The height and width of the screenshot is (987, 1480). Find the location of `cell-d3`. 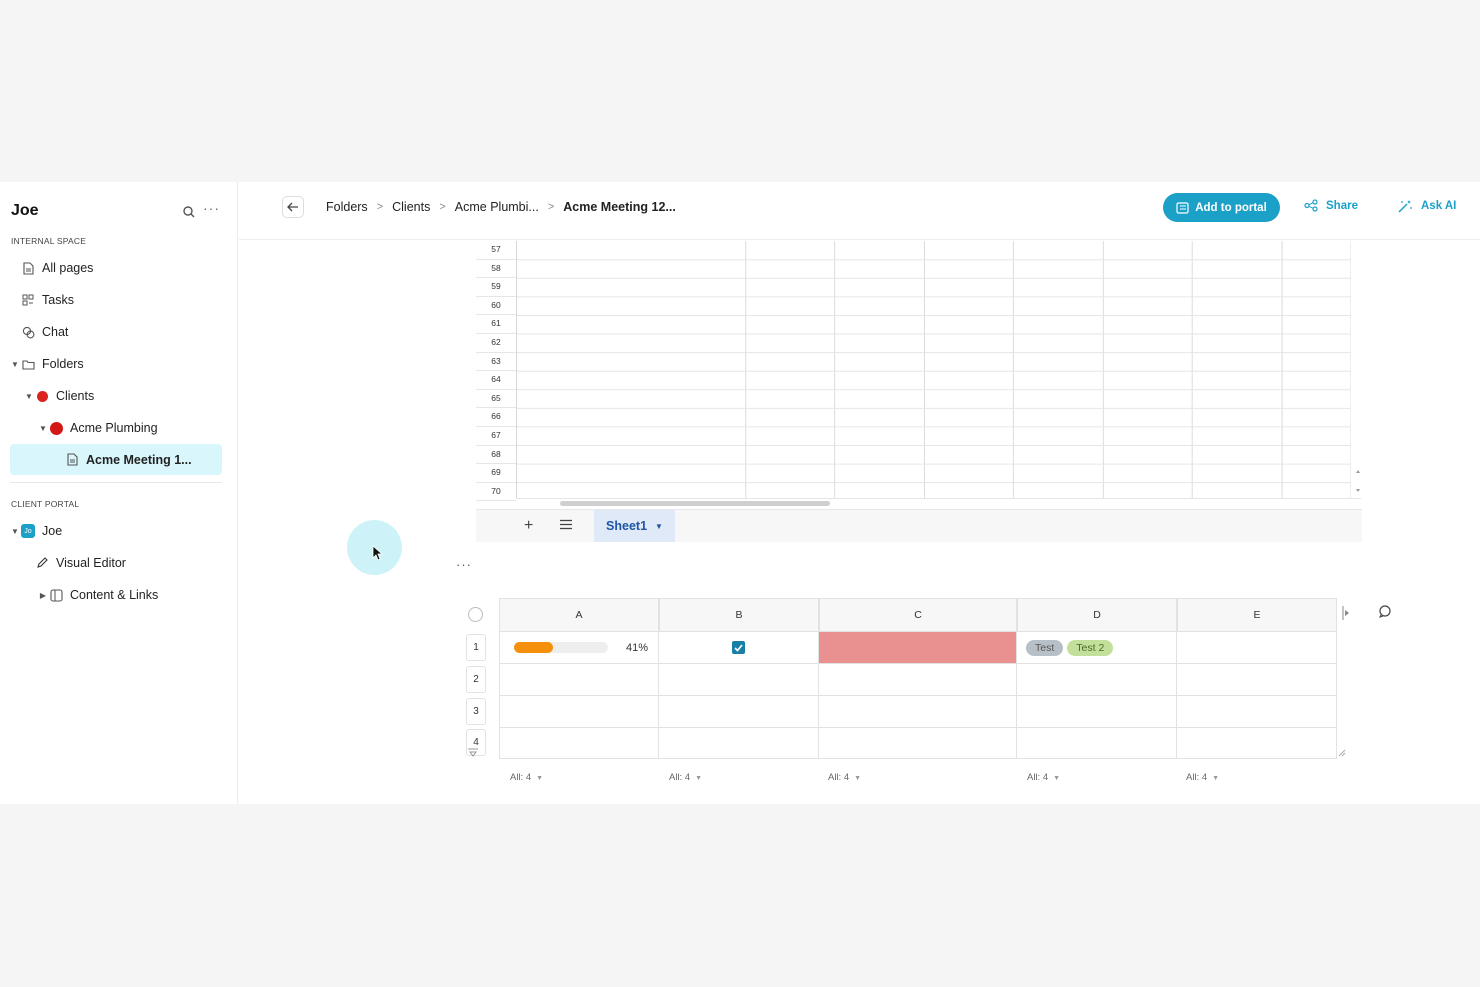

cell-d3 is located at coordinates (1097, 712).